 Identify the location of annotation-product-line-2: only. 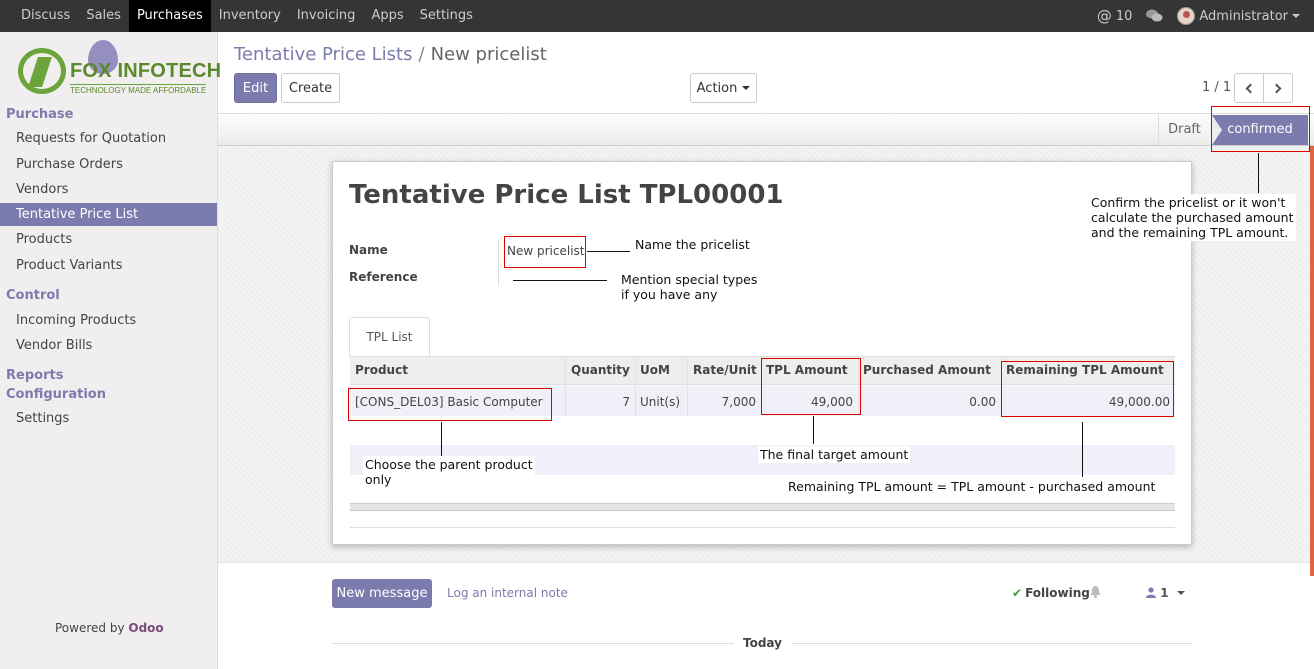
(378, 479).